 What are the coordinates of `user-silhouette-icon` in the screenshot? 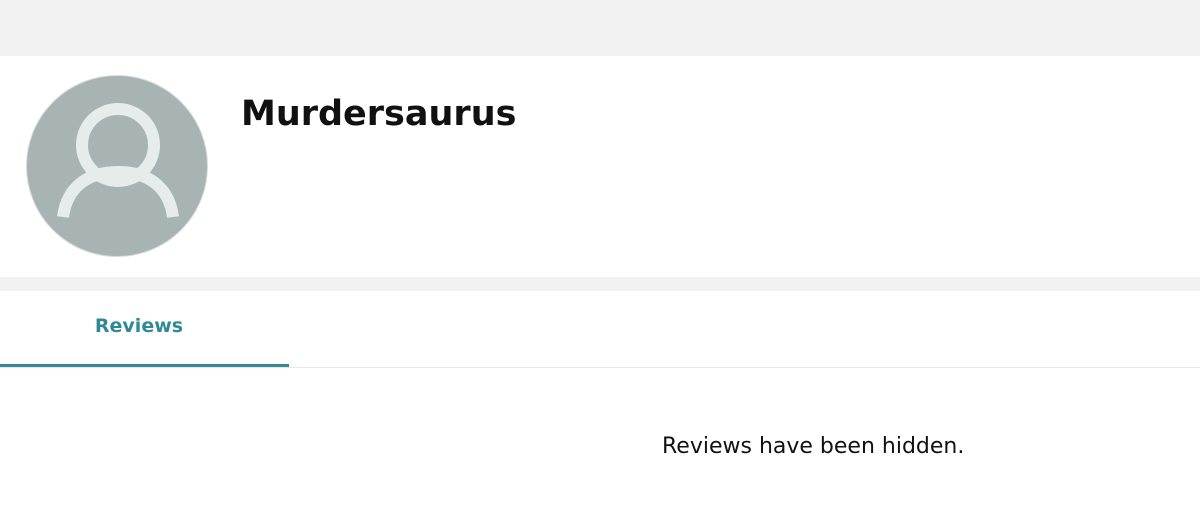 It's located at (118, 161).